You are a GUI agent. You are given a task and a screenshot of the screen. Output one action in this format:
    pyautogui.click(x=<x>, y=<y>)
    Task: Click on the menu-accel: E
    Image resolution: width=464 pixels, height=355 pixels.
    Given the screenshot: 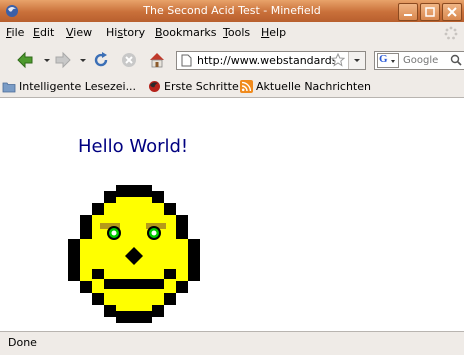 What is the action you would take?
    pyautogui.click(x=36, y=32)
    